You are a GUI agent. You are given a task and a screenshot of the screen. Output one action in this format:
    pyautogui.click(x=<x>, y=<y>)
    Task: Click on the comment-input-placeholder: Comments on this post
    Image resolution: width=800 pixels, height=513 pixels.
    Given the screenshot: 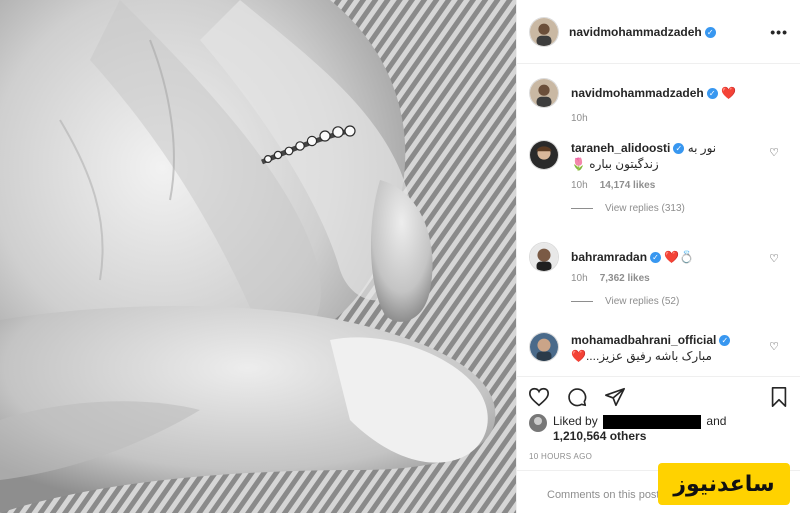 What is the action you would take?
    pyautogui.click(x=603, y=495)
    